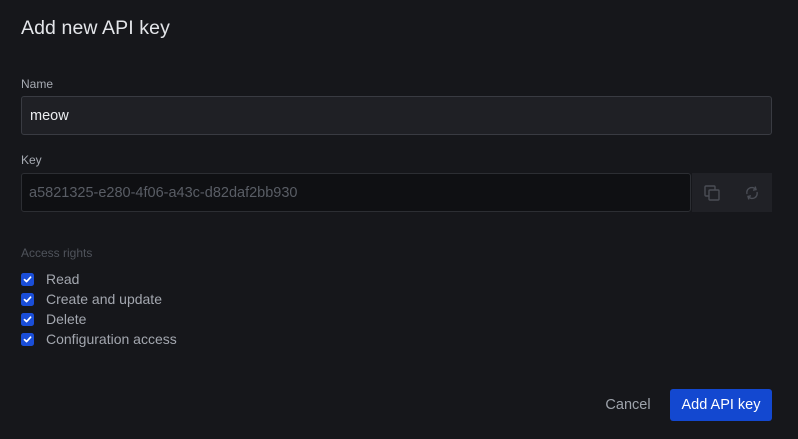 The height and width of the screenshot is (439, 798). I want to click on access-configuration-option: Configuration access, so click(99, 339).